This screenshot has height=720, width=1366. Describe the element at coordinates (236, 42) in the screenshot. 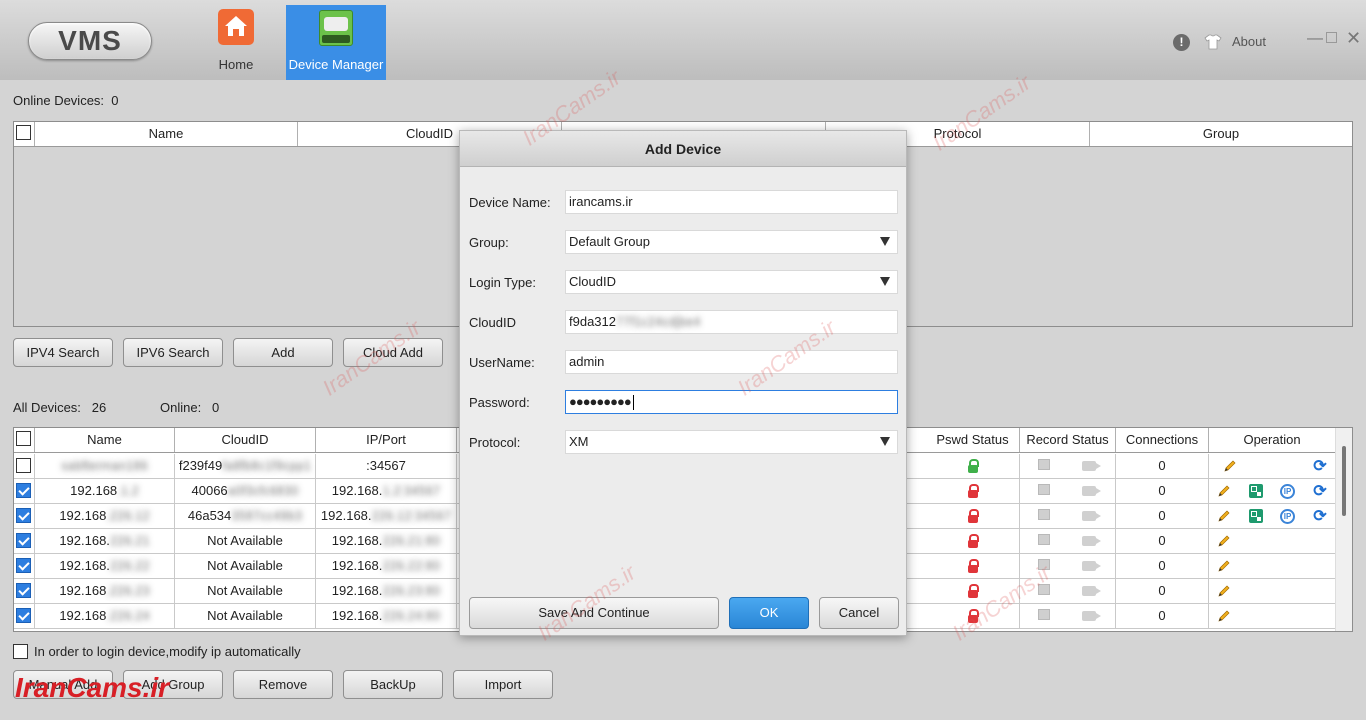

I see `nav-home: Home` at that location.